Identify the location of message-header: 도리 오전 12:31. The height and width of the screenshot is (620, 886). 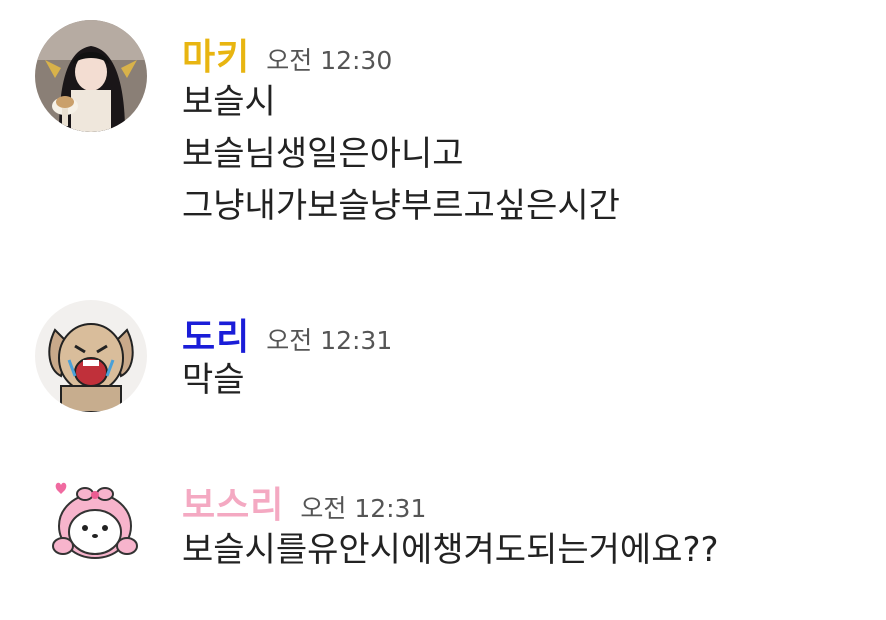
(287, 334).